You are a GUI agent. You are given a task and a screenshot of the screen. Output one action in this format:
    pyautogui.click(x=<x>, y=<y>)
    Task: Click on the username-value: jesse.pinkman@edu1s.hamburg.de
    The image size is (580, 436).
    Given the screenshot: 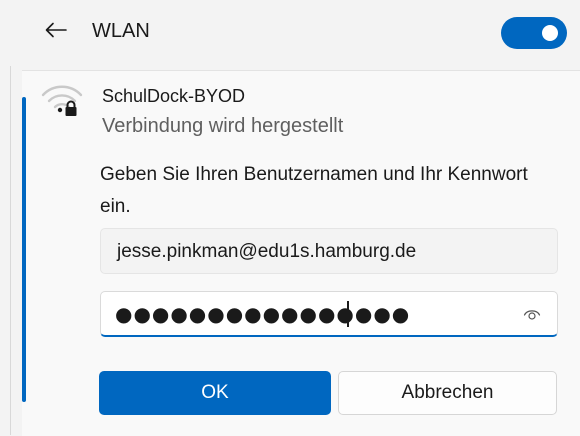 What is the action you would take?
    pyautogui.click(x=267, y=251)
    